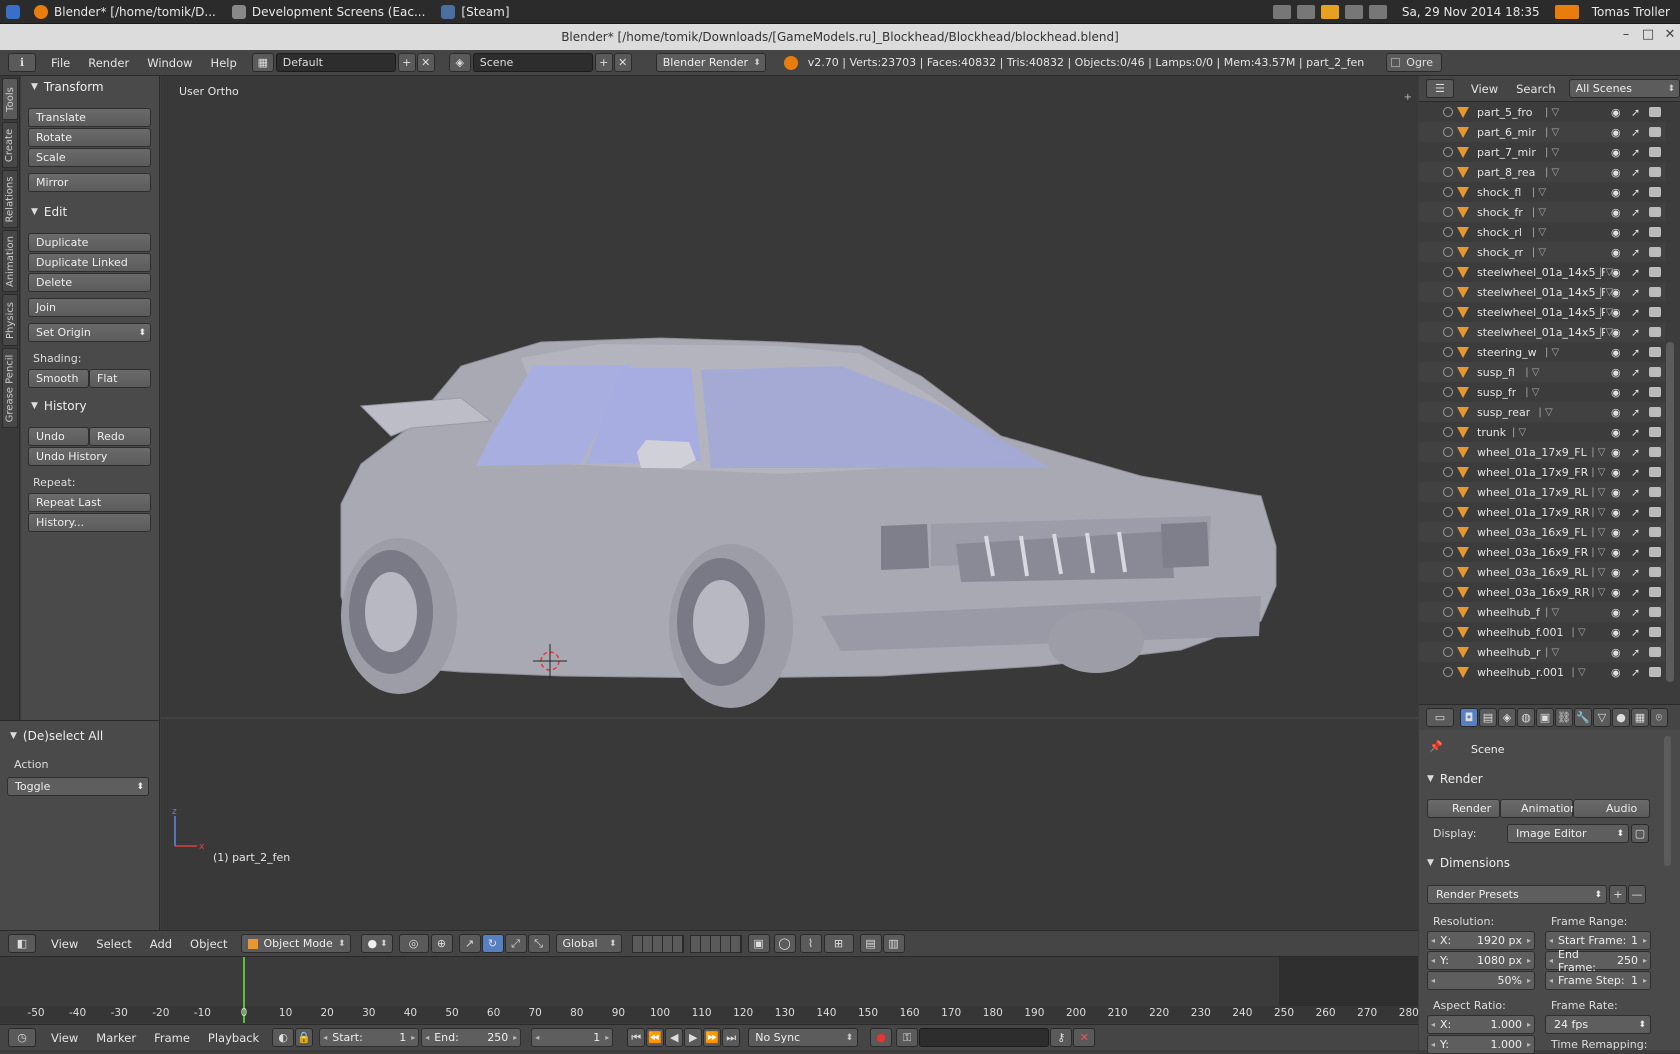 Image resolution: width=1680 pixels, height=1054 pixels. Describe the element at coordinates (1440, 717) in the screenshot. I see `editor-type-icon: ▭` at that location.